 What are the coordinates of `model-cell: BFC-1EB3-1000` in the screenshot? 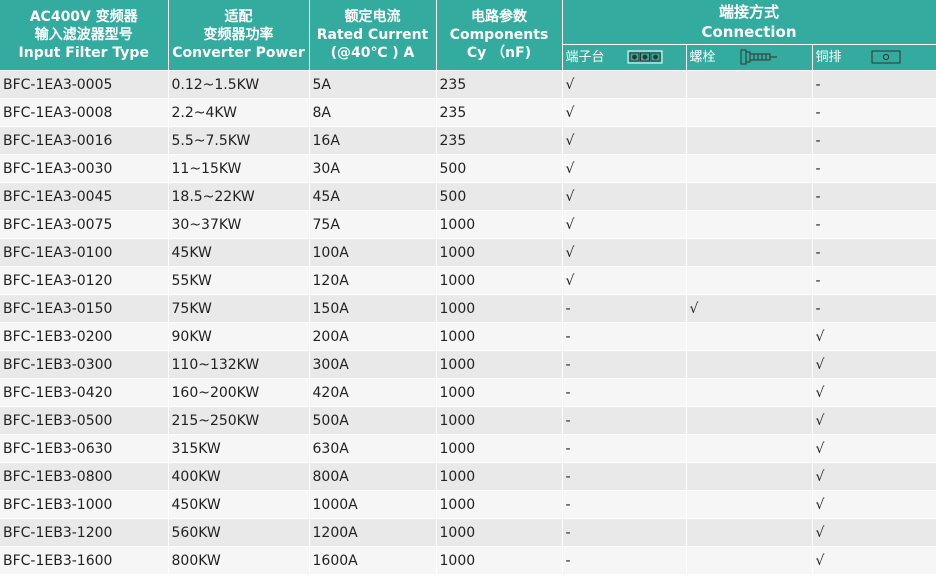 It's located at (84, 504).